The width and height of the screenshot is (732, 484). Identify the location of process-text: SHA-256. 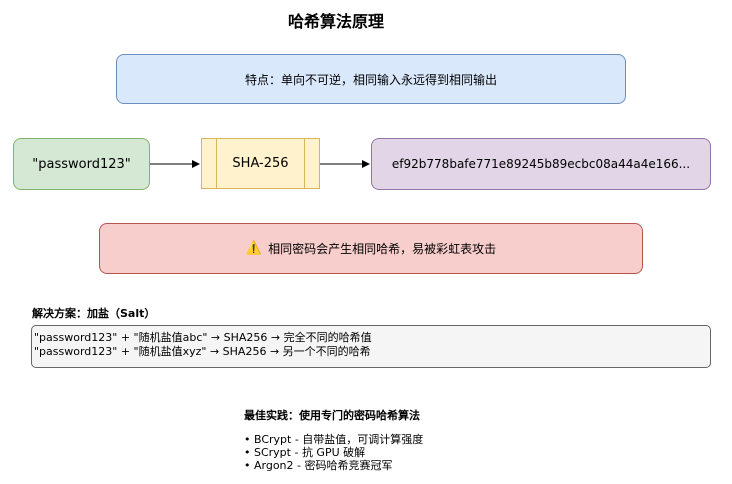
(260, 163).